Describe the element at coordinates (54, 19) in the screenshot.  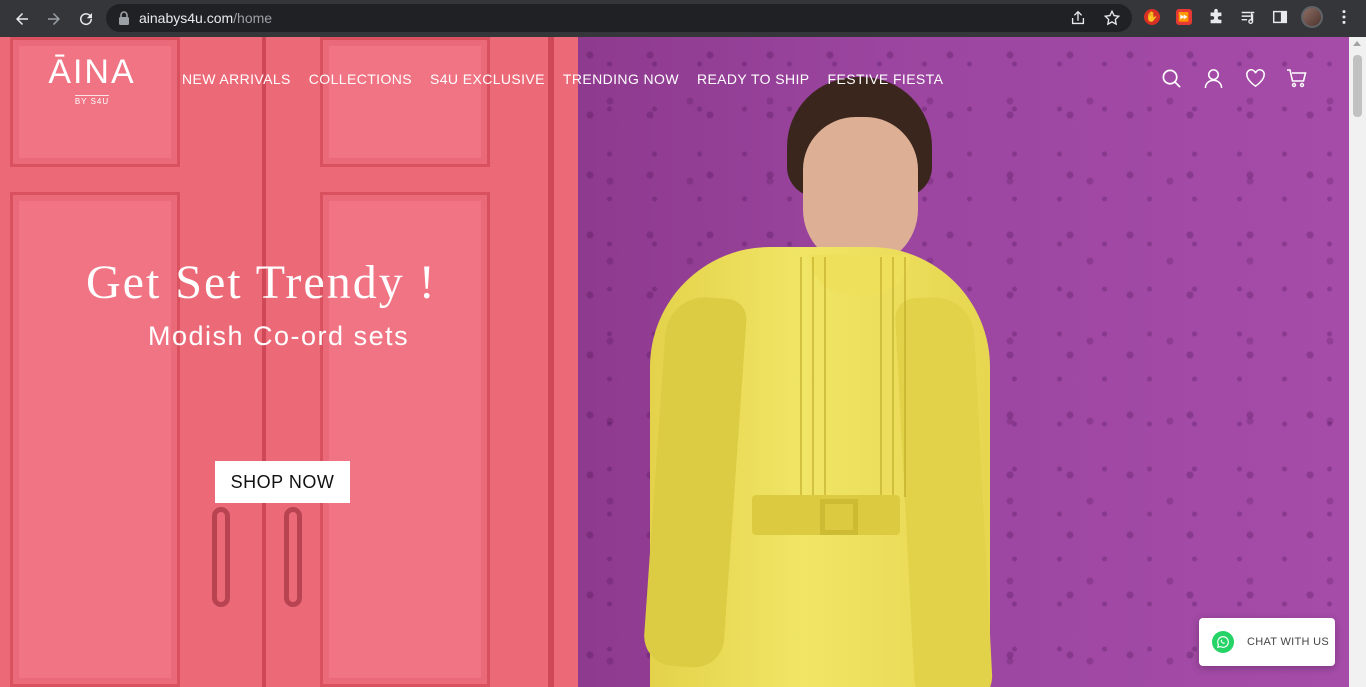
I see `forward-icon` at that location.